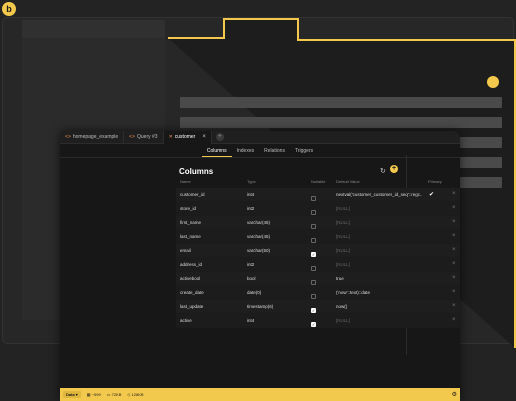 This screenshot has height=401, width=516. What do you see at coordinates (95, 137) in the screenshot?
I see `tab-label: homepage_example` at bounding box center [95, 137].